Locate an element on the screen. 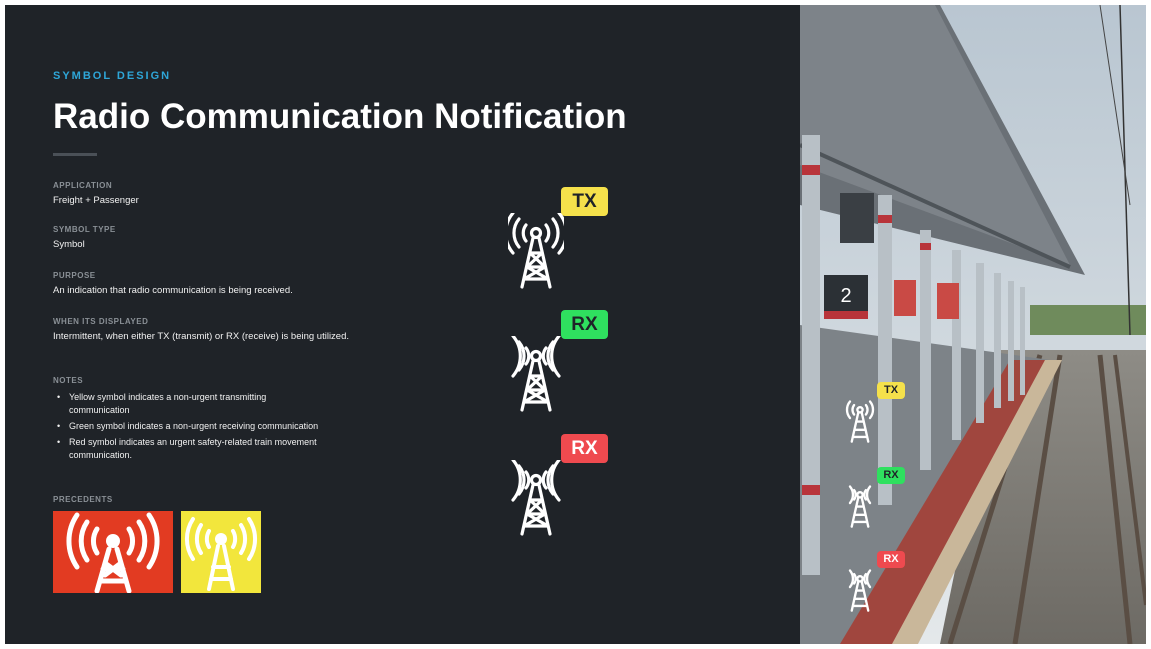  tx-badge-yellow: TX is located at coordinates (584, 201).